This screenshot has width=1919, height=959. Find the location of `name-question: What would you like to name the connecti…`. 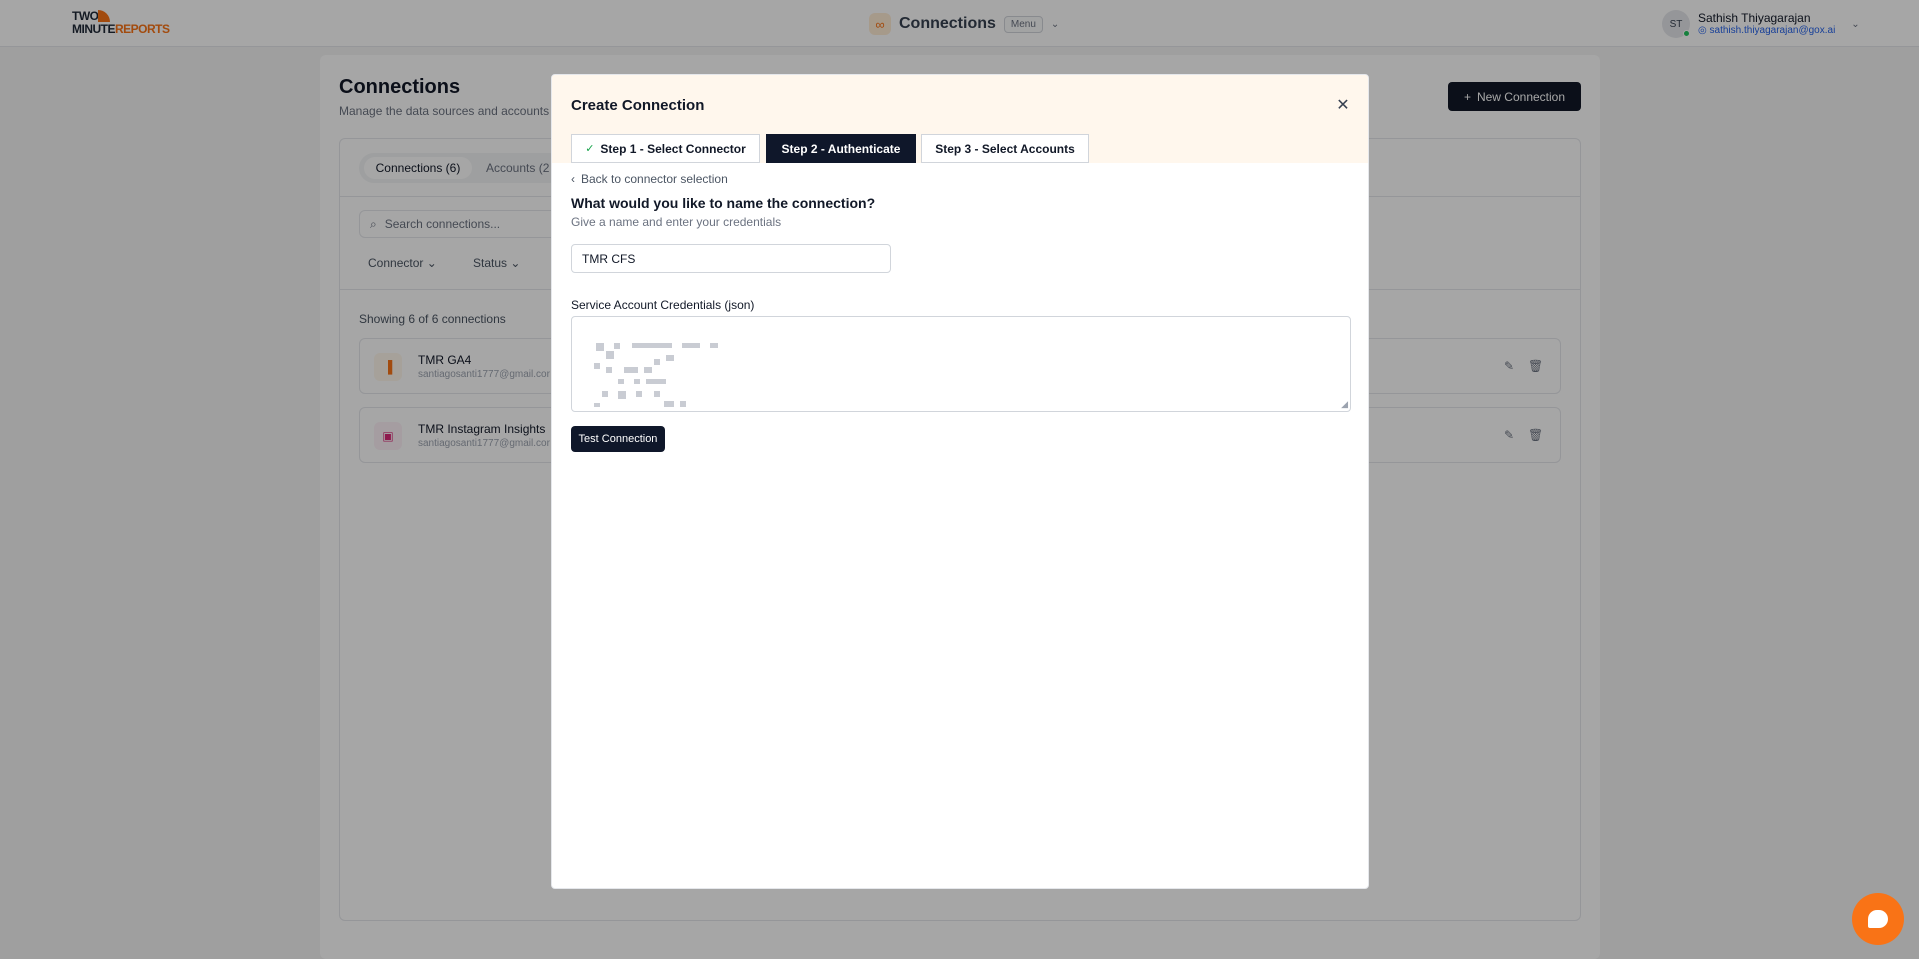

name-question: What would you like to name the connecti… is located at coordinates (723, 203).